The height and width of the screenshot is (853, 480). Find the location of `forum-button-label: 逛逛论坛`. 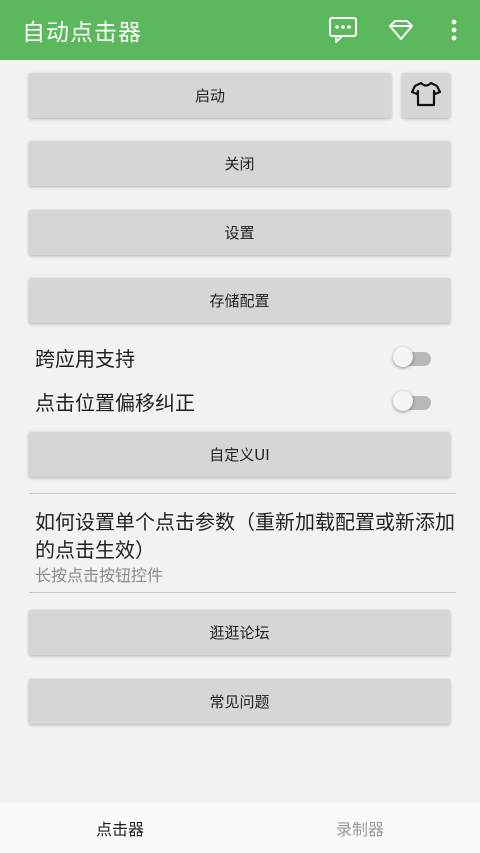

forum-button-label: 逛逛论坛 is located at coordinates (239, 633).